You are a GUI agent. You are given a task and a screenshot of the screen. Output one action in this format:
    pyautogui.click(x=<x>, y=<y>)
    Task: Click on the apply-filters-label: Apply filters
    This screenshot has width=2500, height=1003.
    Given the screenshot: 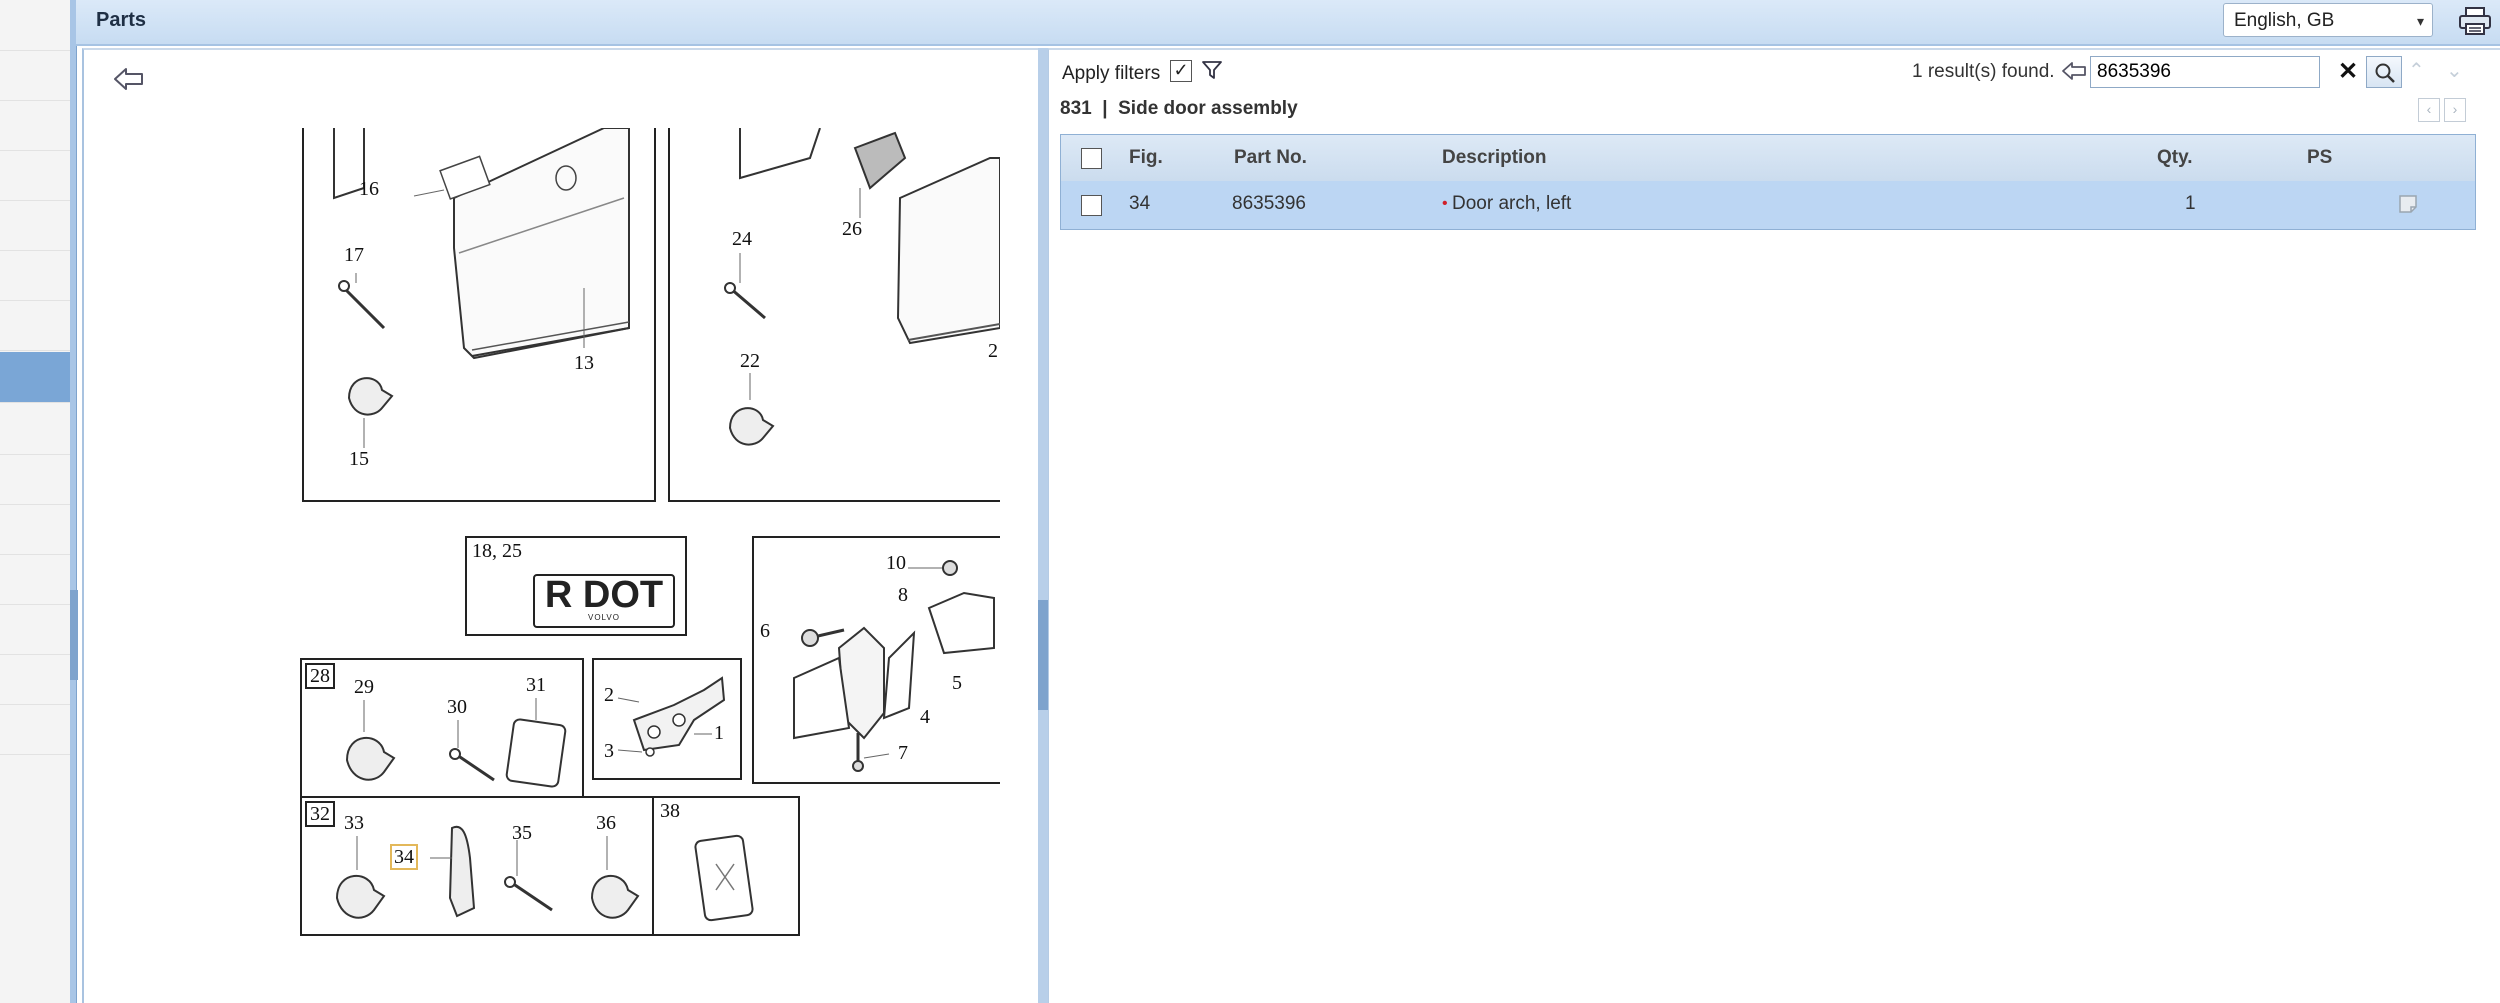 What is the action you would take?
    pyautogui.click(x=1111, y=73)
    